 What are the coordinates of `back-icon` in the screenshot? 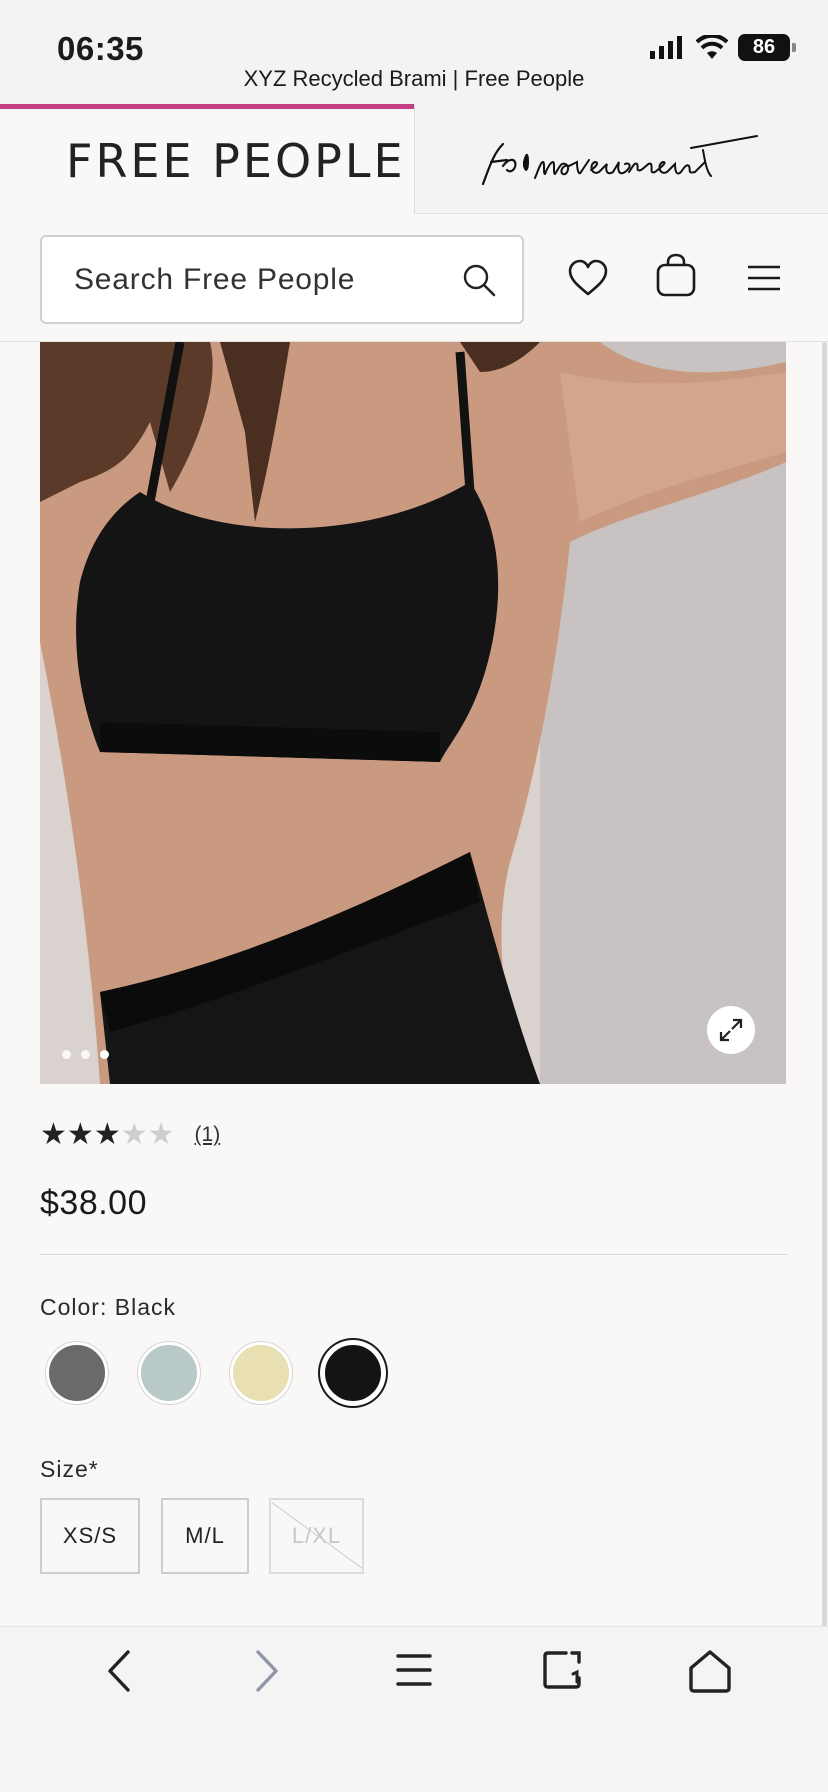 It's located at (119, 1671).